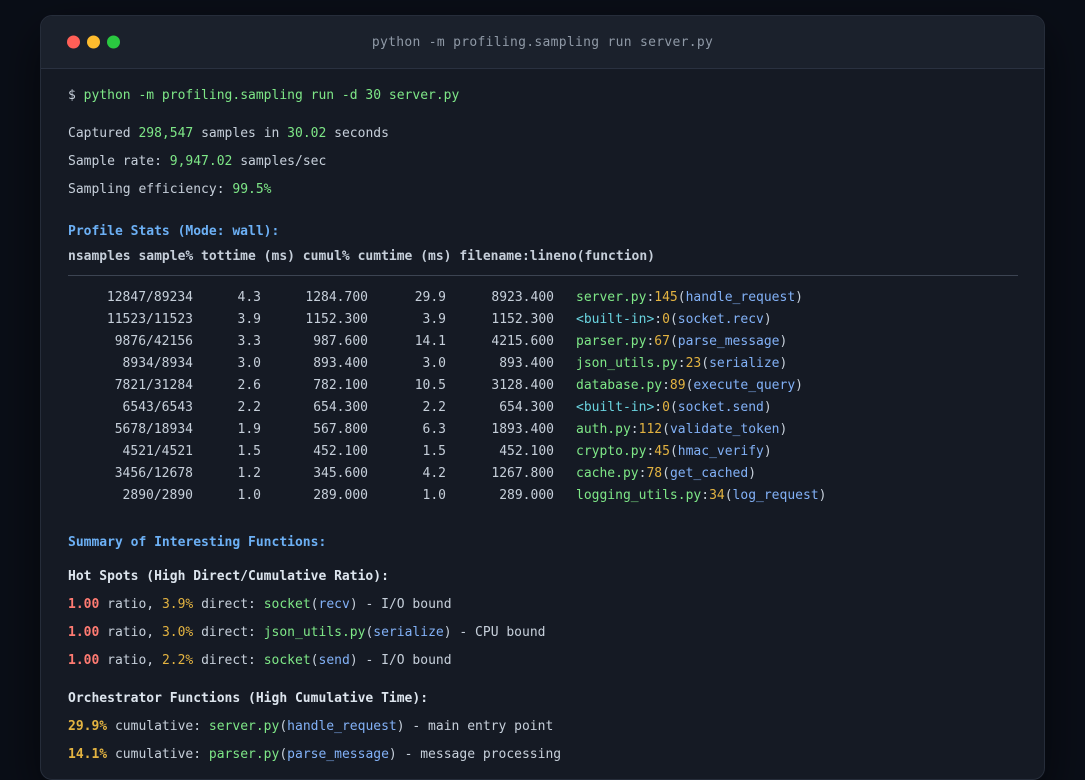  Describe the element at coordinates (677, 385) in the screenshot. I see `text-segment: 89` at that location.